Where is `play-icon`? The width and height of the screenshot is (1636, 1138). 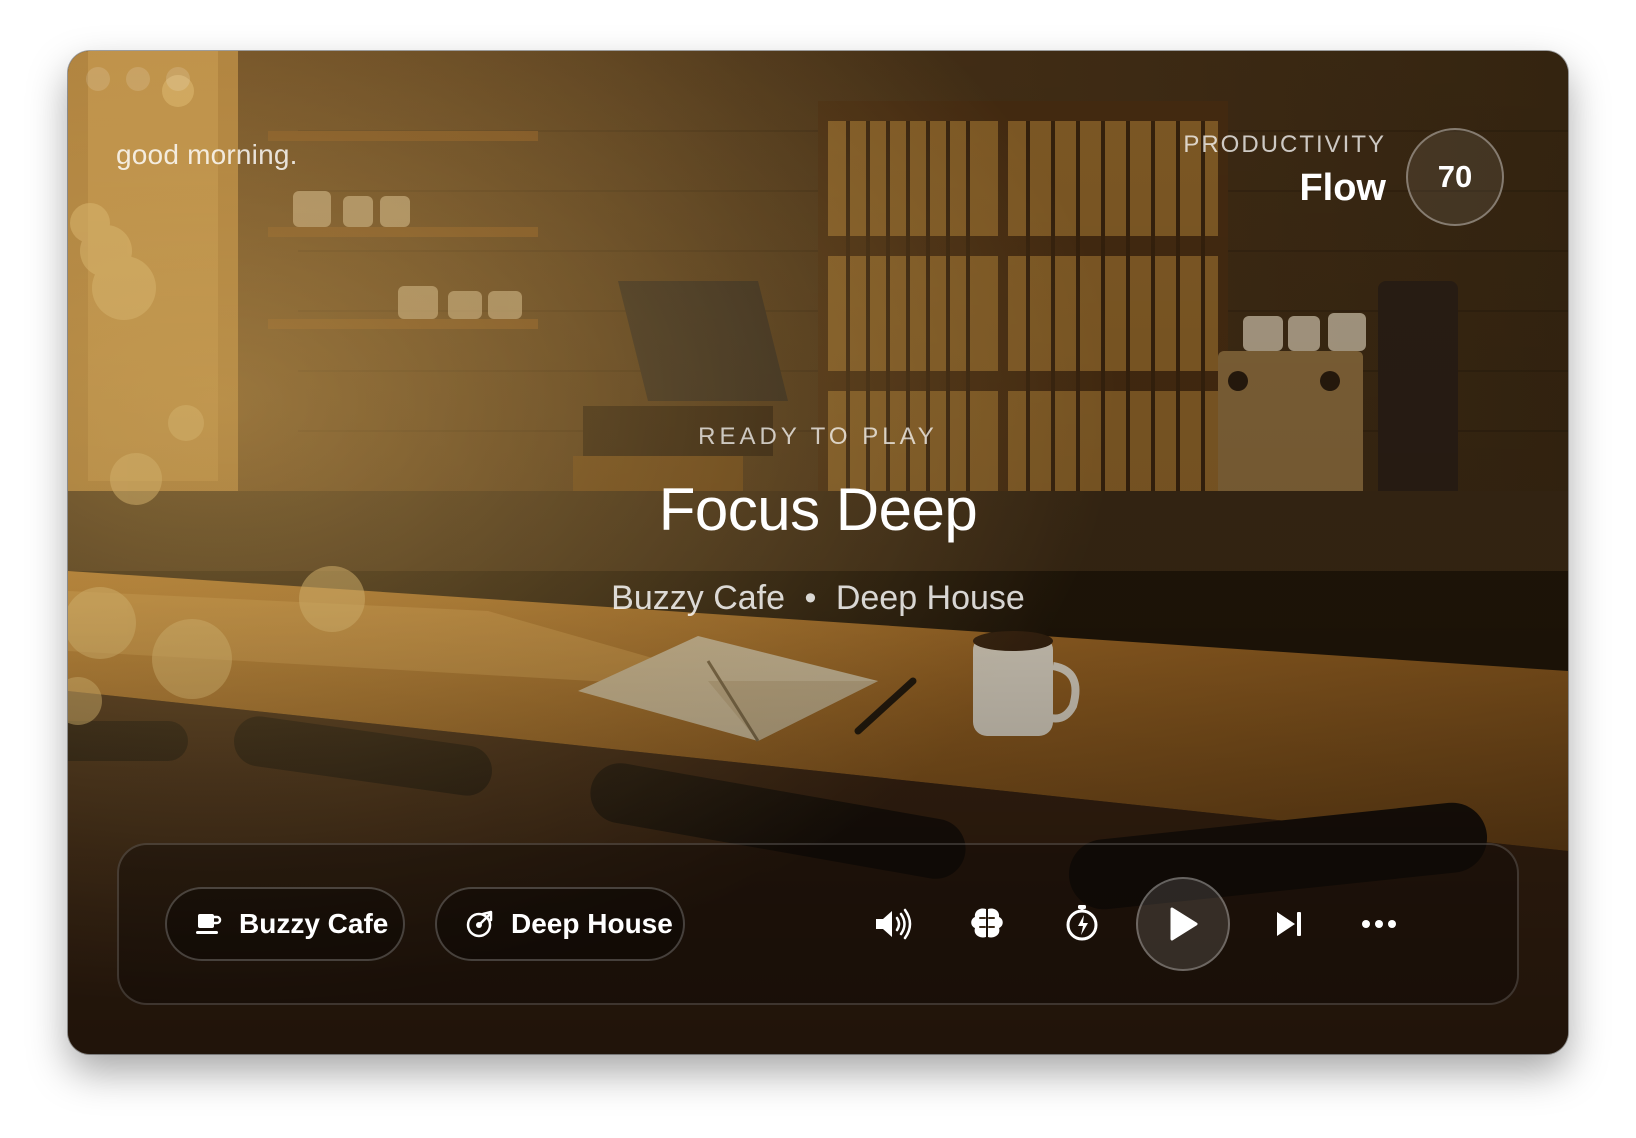 play-icon is located at coordinates (1184, 924).